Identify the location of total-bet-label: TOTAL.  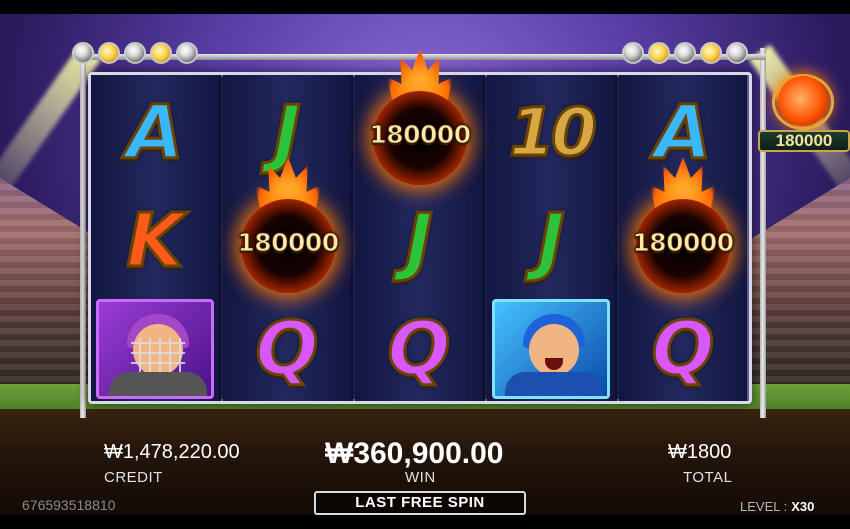
(708, 477).